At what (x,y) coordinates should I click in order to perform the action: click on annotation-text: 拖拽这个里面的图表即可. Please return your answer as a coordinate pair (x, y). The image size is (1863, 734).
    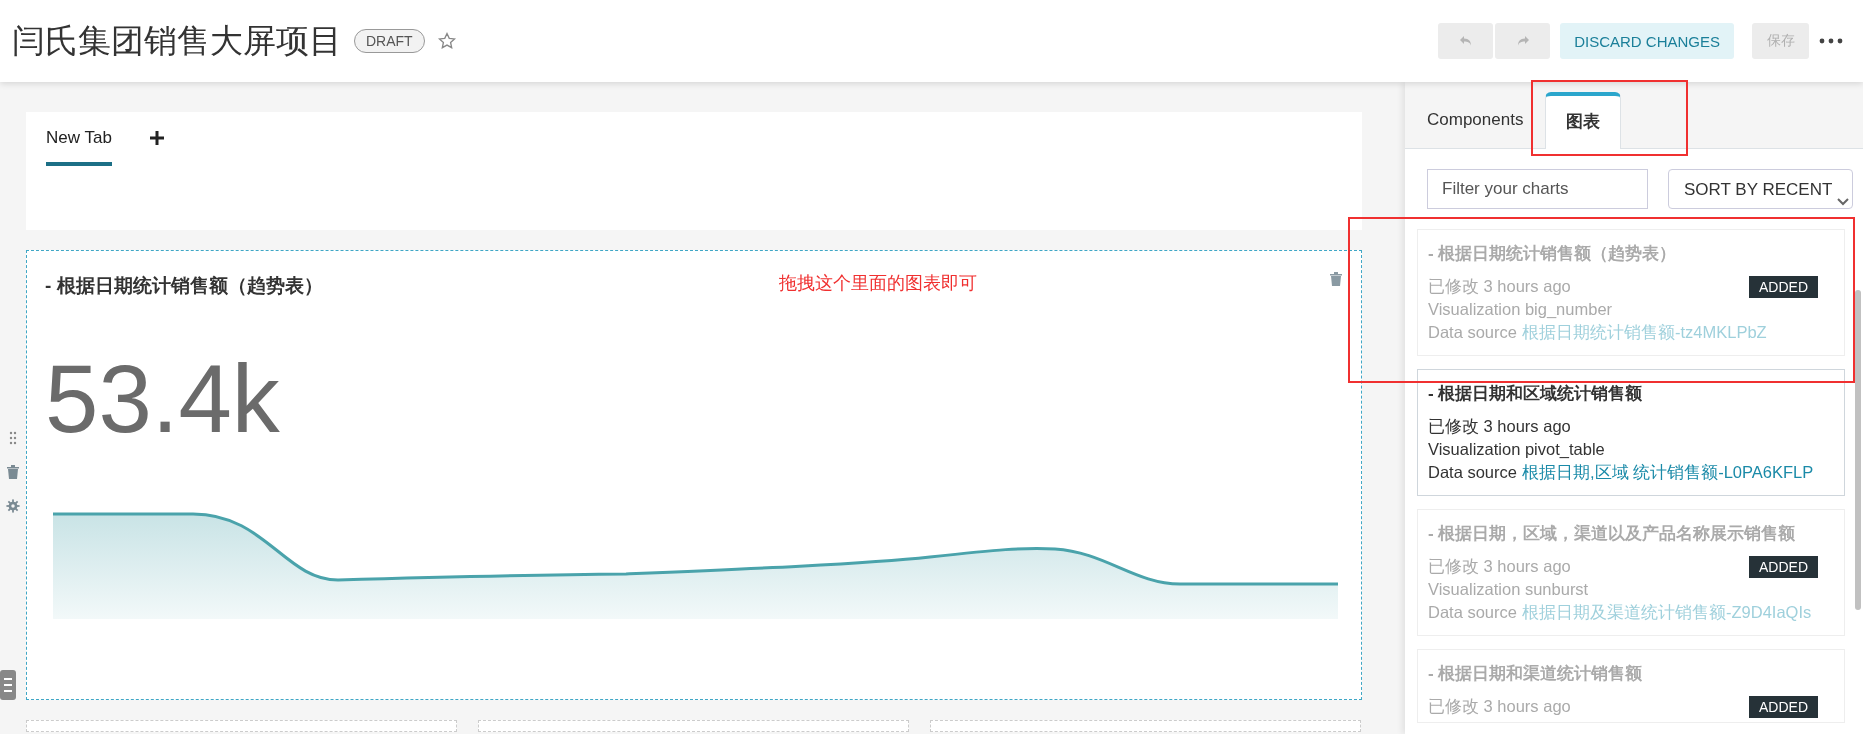
    Looking at the image, I should click on (877, 283).